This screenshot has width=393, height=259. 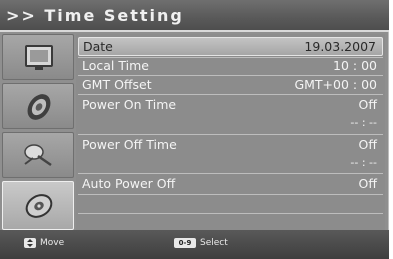 I want to click on setting-label: Power On Time, so click(x=129, y=104).